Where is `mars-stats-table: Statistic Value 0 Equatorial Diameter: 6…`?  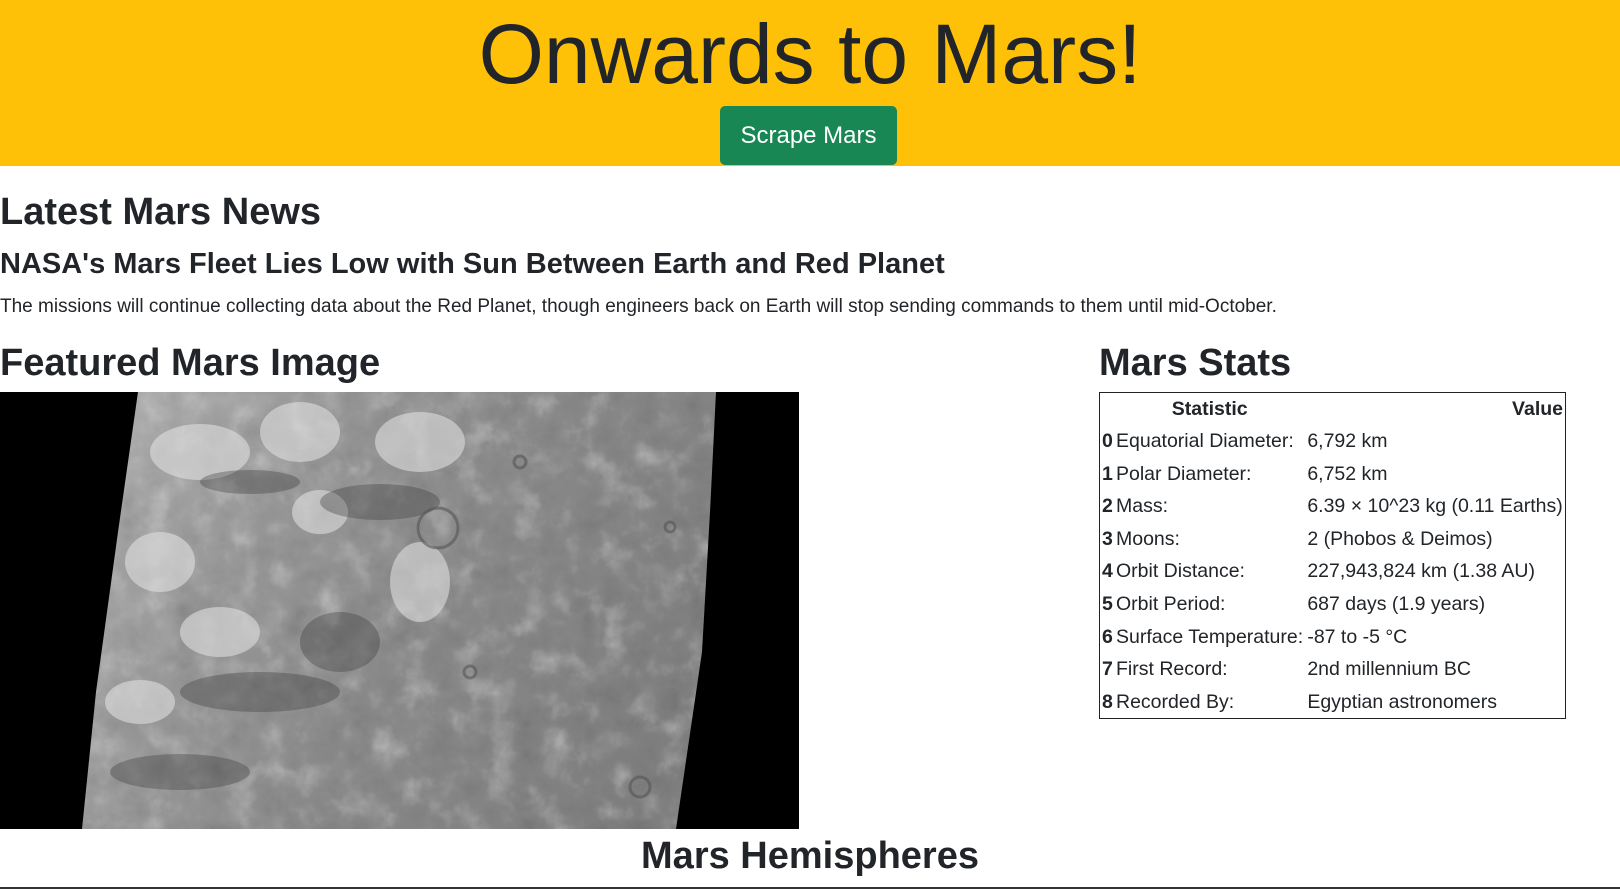 mars-stats-table: Statistic Value 0 Equatorial Diameter: 6… is located at coordinates (1332, 555).